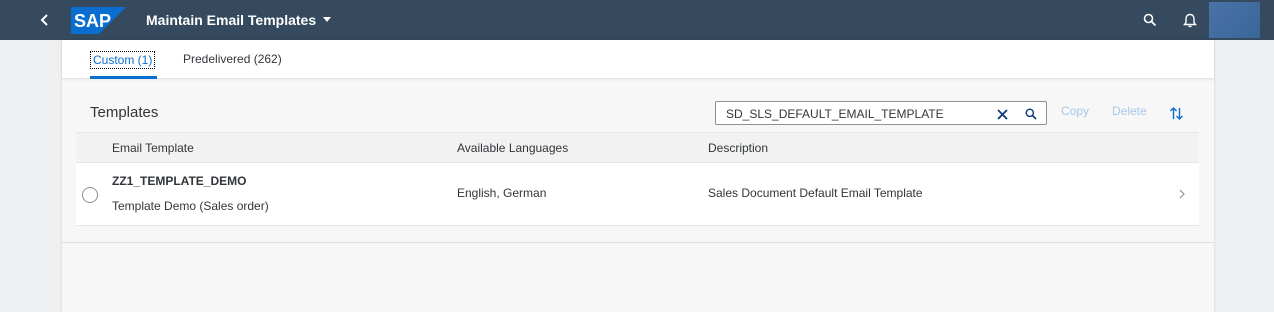 Image resolution: width=1274 pixels, height=312 pixels. I want to click on template-languages: English, German, so click(502, 193).